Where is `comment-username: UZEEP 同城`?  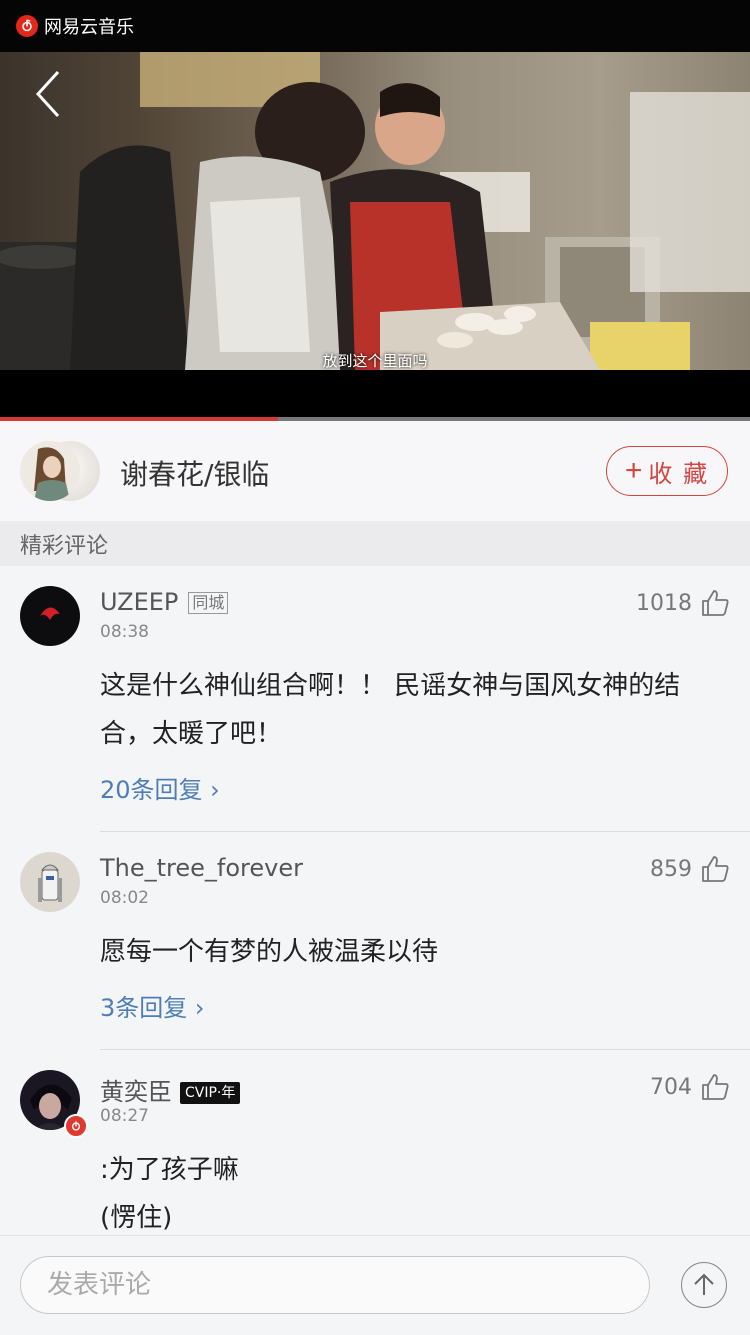
comment-username: UZEEP 同城 is located at coordinates (164, 602).